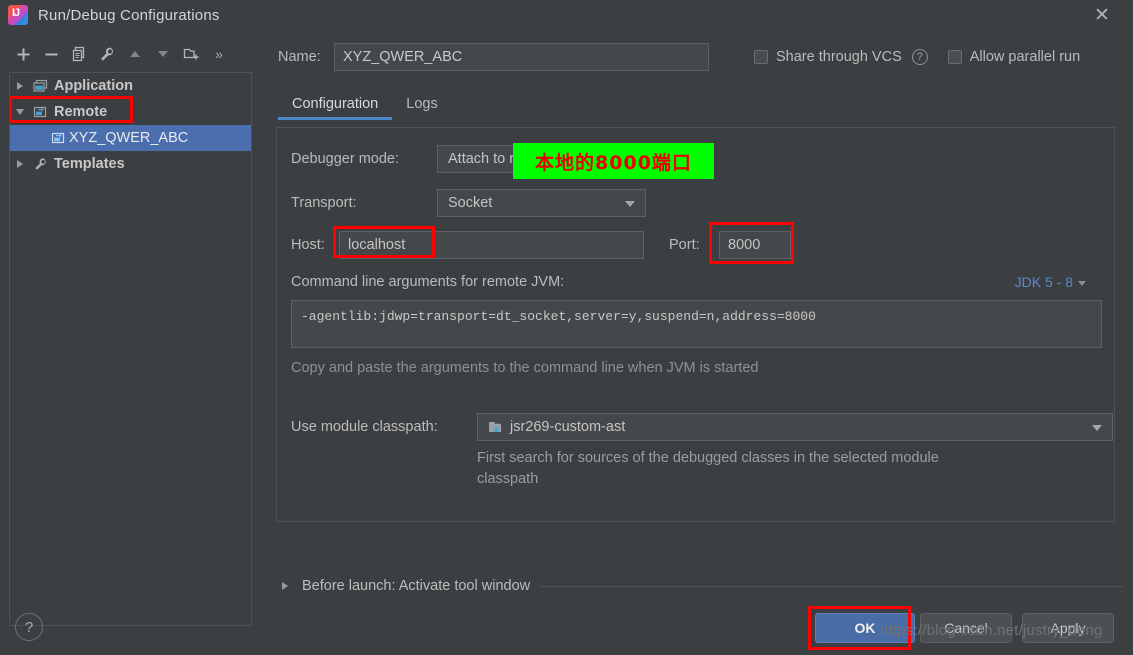  I want to click on share-through-vcs-label: Share through VCS, so click(839, 57).